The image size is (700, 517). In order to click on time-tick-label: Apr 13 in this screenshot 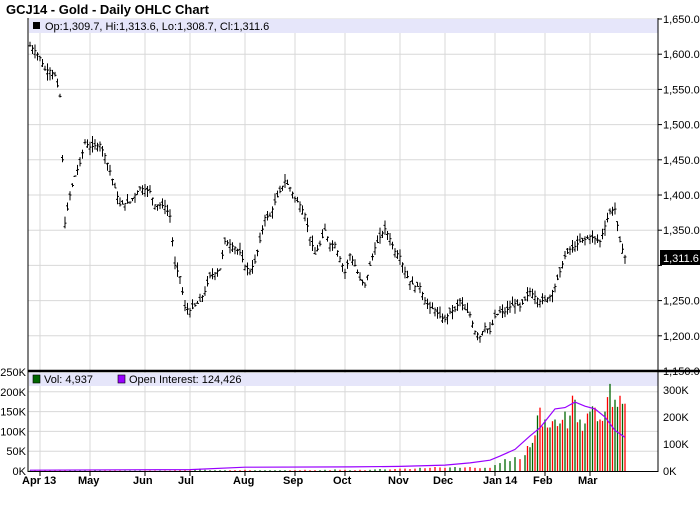, I will do `click(39, 481)`.